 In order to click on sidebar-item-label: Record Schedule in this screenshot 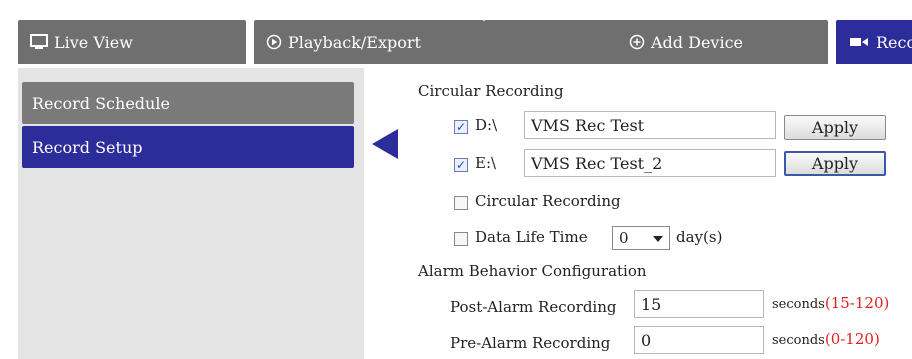, I will do `click(101, 103)`.